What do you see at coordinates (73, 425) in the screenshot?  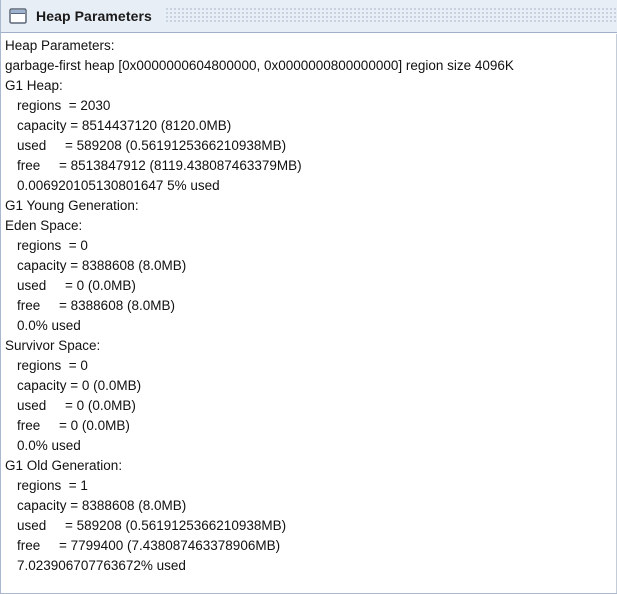 I see `heap-line: free = 0 (0.0MB)` at bounding box center [73, 425].